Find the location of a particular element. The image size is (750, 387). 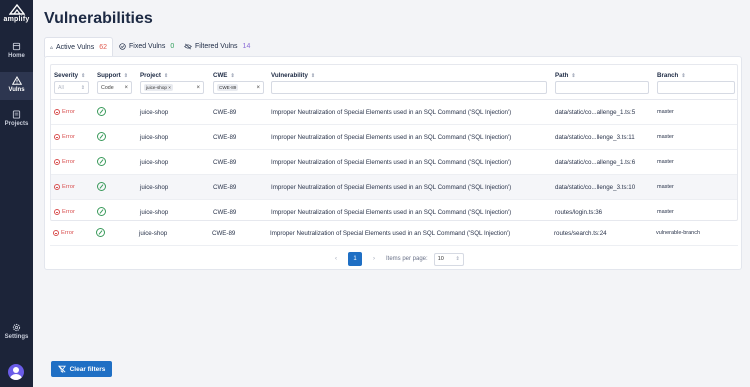

project-filter-chip: juice-shop × is located at coordinates (158, 87).